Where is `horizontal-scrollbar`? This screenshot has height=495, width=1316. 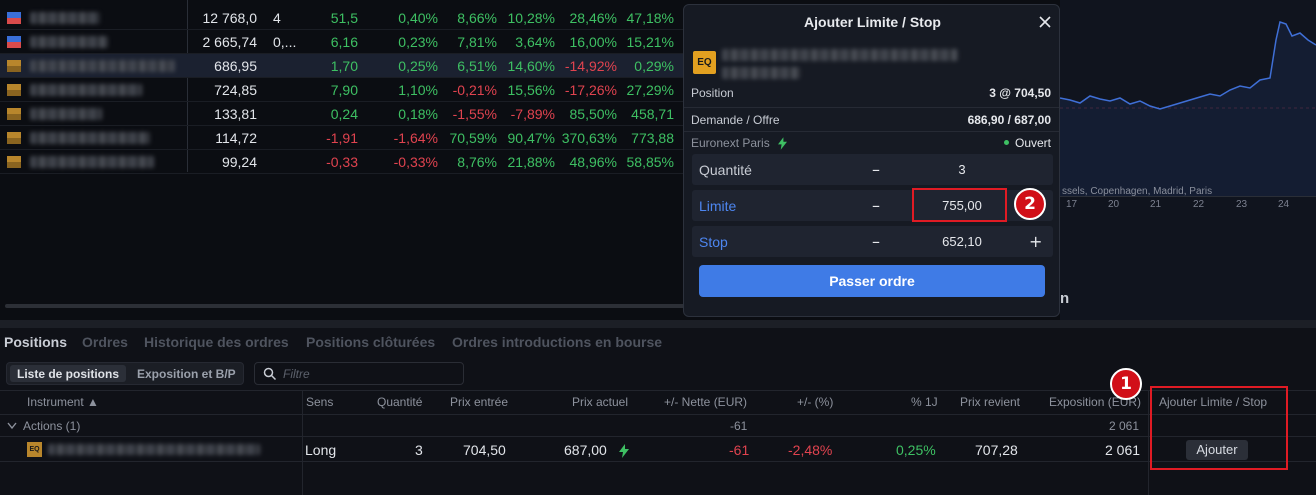
horizontal-scrollbar is located at coordinates (345, 306).